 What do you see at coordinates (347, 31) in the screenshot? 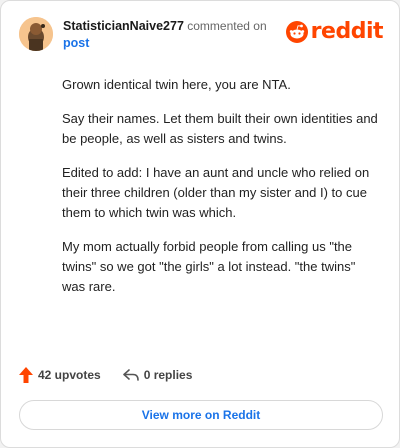
I see `reddit-wordmark: reddit` at bounding box center [347, 31].